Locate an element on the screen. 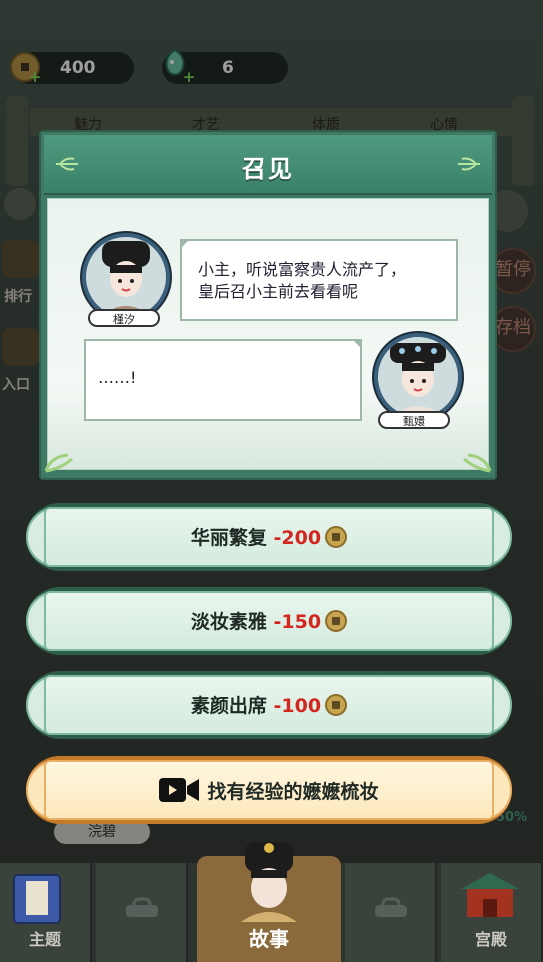 The height and width of the screenshot is (962, 543). option-label: 华丽繁复 is located at coordinates (228, 538).